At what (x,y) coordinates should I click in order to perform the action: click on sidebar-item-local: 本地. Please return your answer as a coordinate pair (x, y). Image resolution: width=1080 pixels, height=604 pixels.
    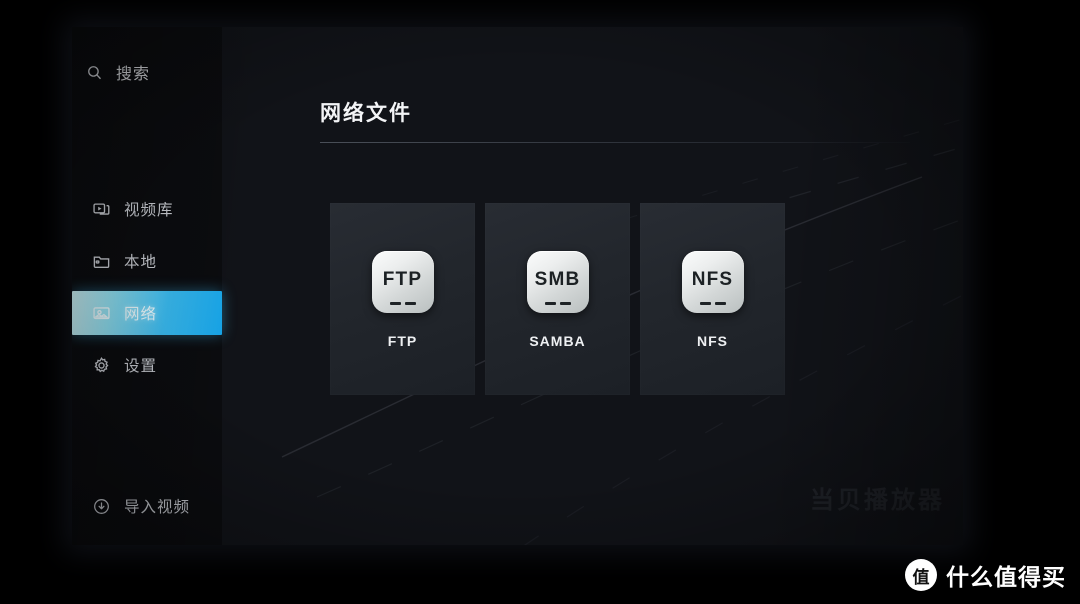
    Looking at the image, I should click on (147, 261).